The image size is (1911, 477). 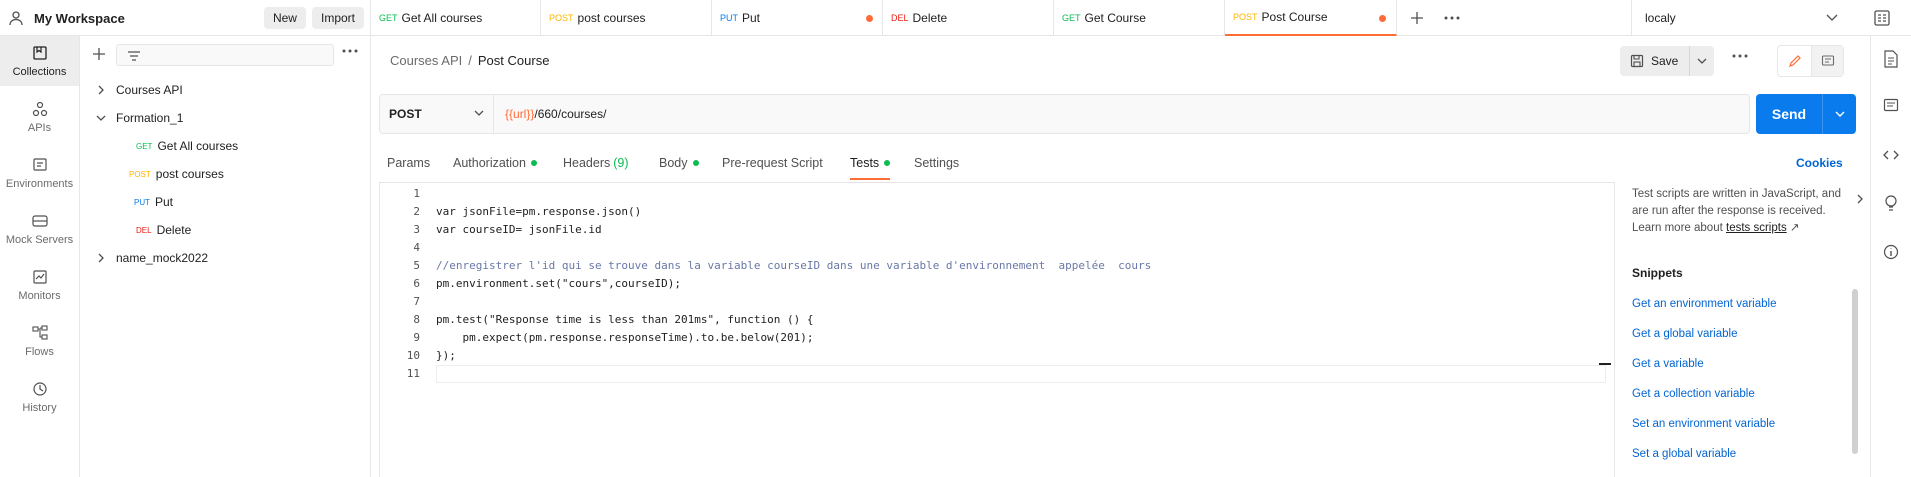 I want to click on tabs-more-button, so click(x=1452, y=18).